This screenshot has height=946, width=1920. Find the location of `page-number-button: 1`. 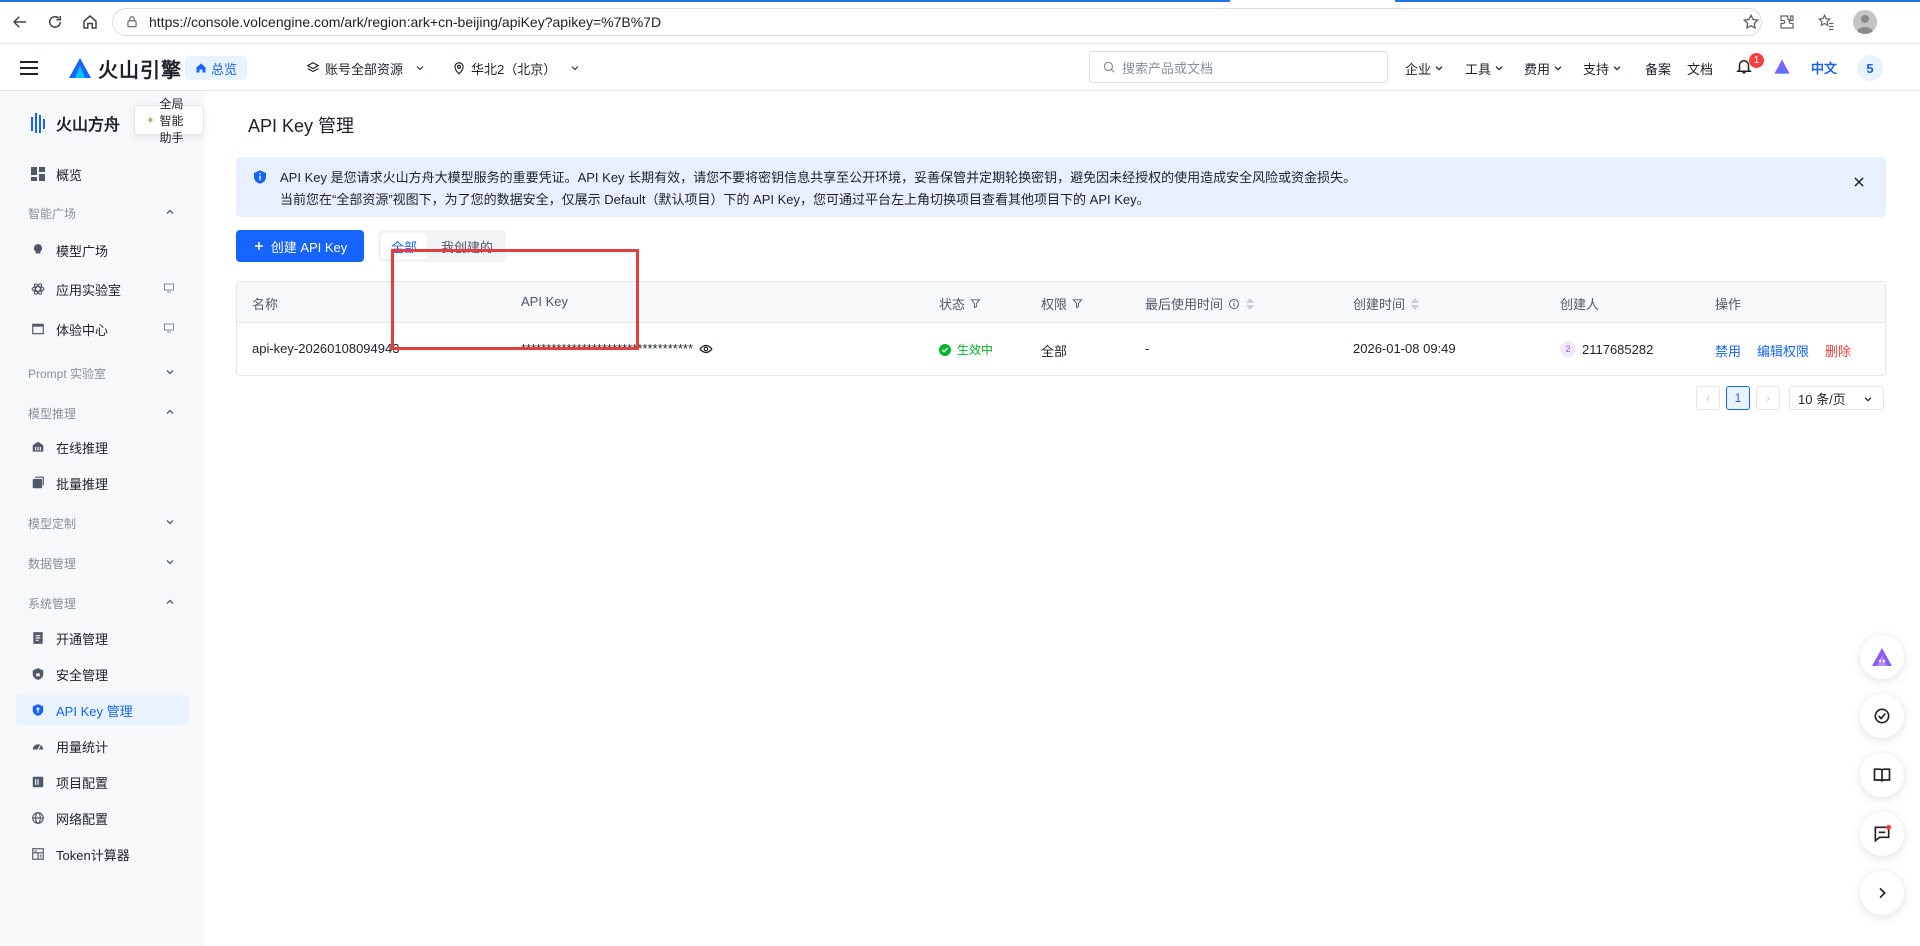

page-number-button: 1 is located at coordinates (1738, 398).